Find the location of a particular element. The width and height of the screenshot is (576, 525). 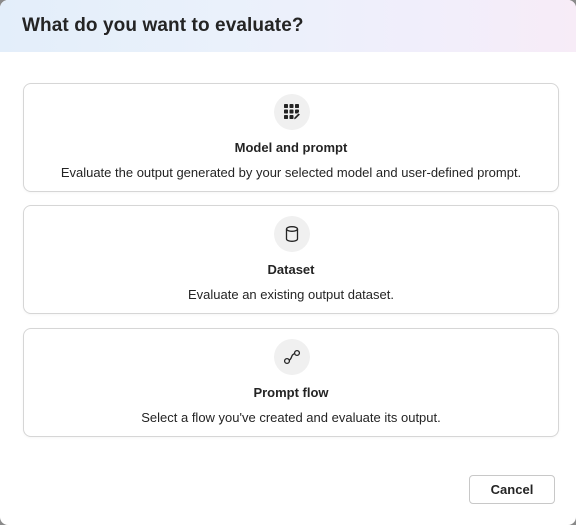

option-title: Dataset is located at coordinates (291, 269).